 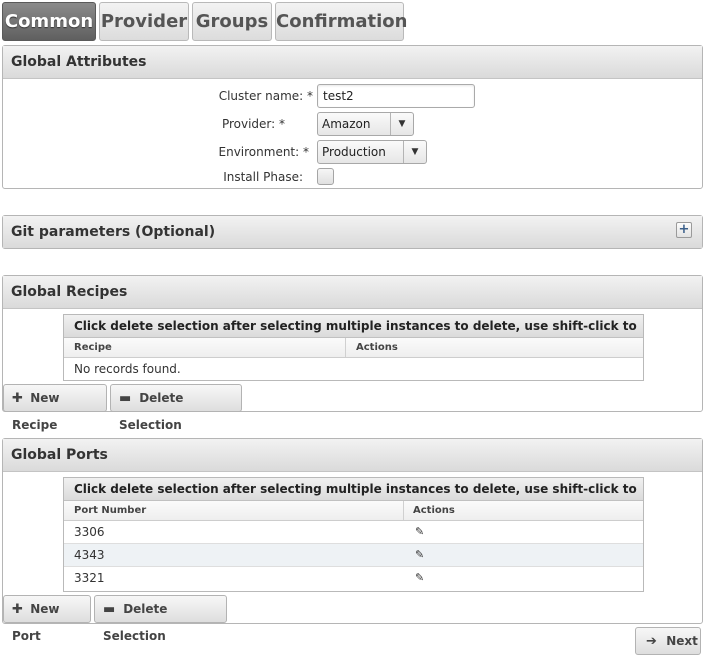 I want to click on git-parameters-panel: Git parameters (Optional), so click(x=352, y=232).